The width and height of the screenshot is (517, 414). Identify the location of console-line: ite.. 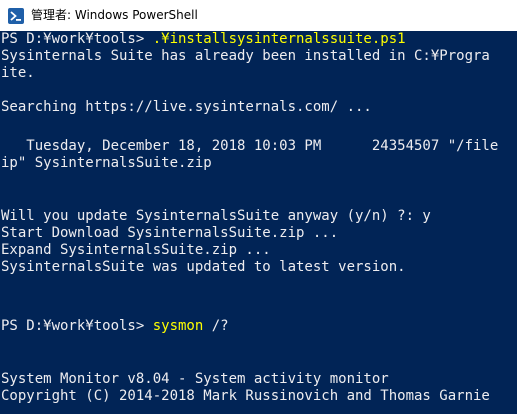
(18, 73).